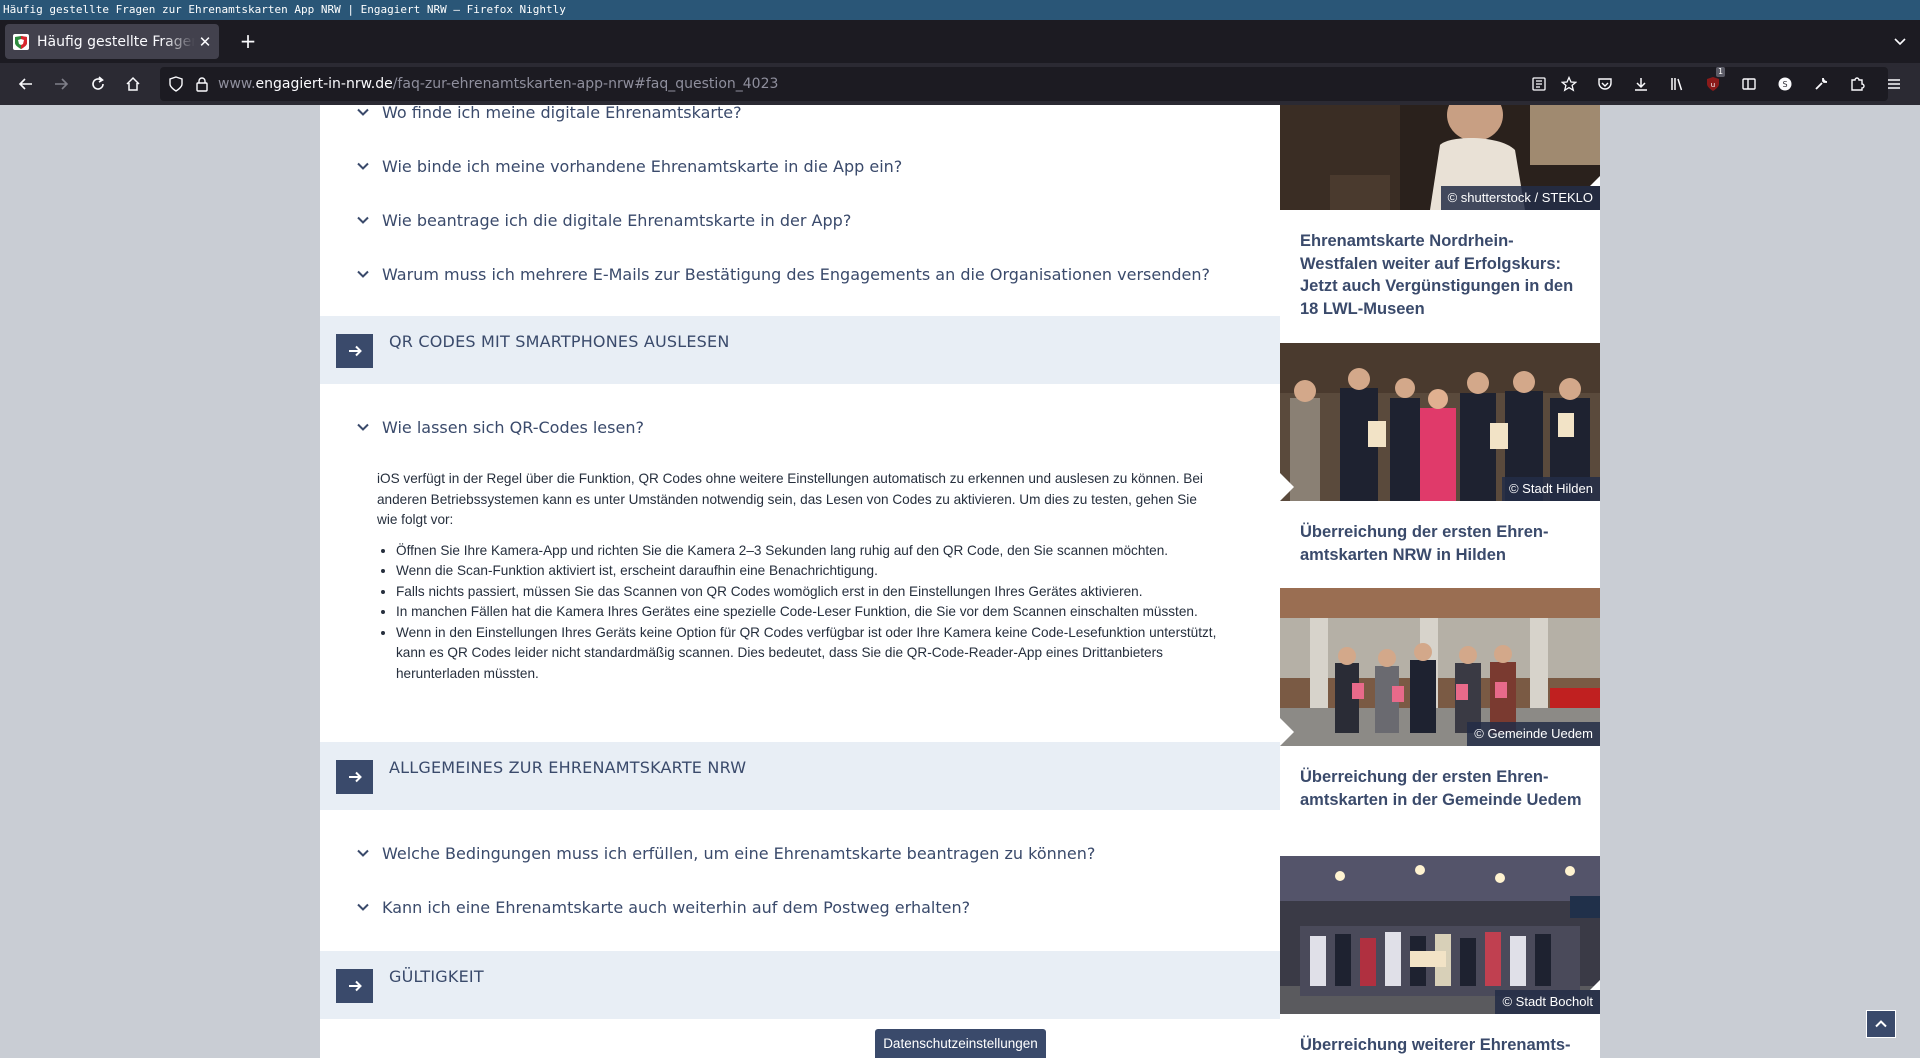  I want to click on section-title: ALLGEMEINES ZUR EHRENAMTSKARTE NRW, so click(568, 767).